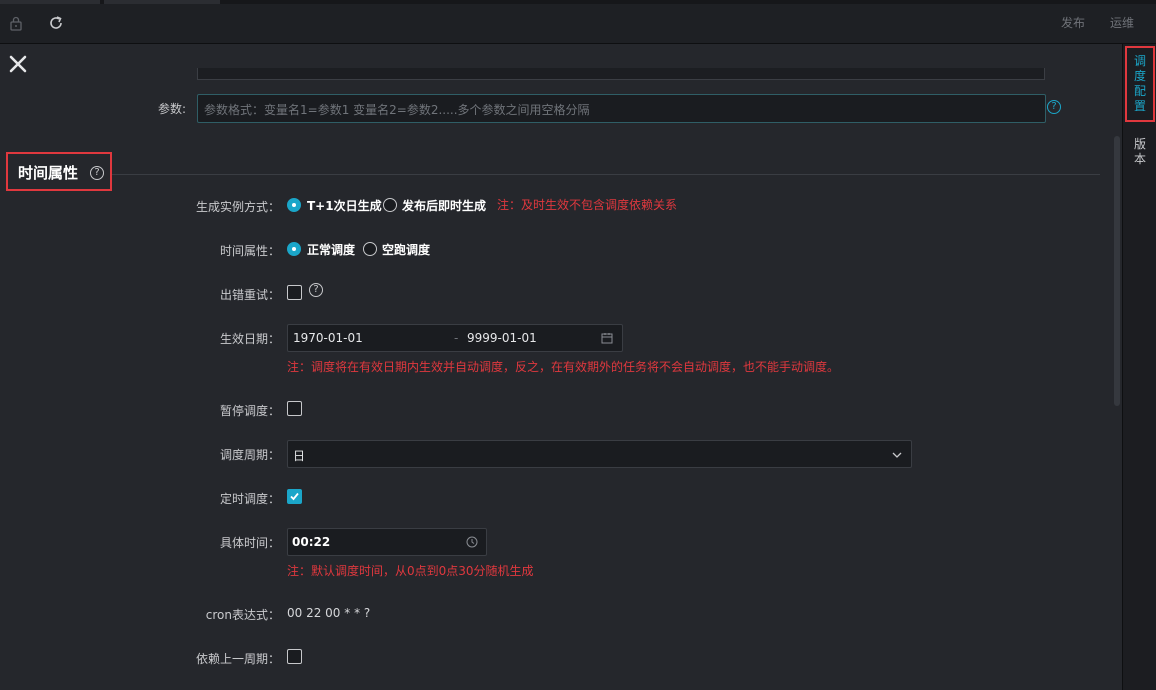  What do you see at coordinates (1139, 76) in the screenshot?
I see `tab-schedule-config-char: 度` at bounding box center [1139, 76].